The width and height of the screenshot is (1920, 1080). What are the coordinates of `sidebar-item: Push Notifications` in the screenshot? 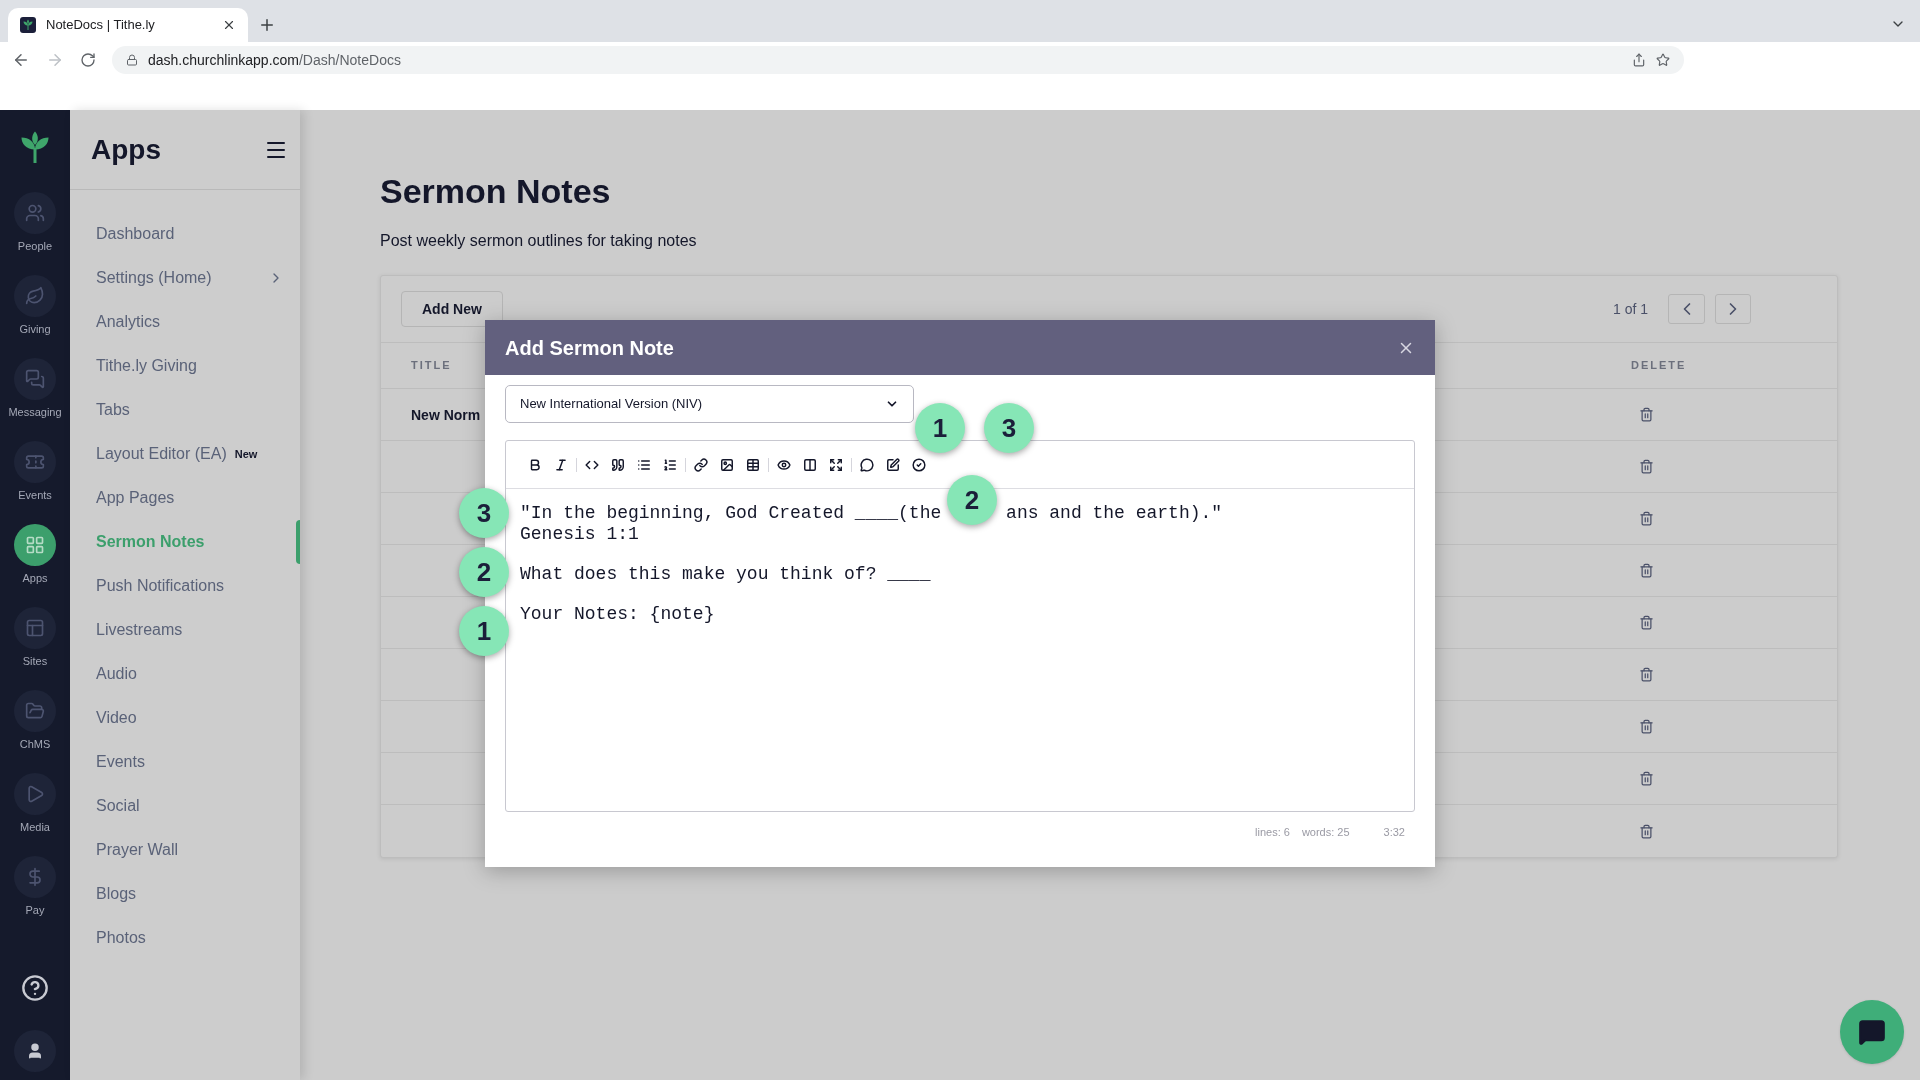 It's located at (160, 586).